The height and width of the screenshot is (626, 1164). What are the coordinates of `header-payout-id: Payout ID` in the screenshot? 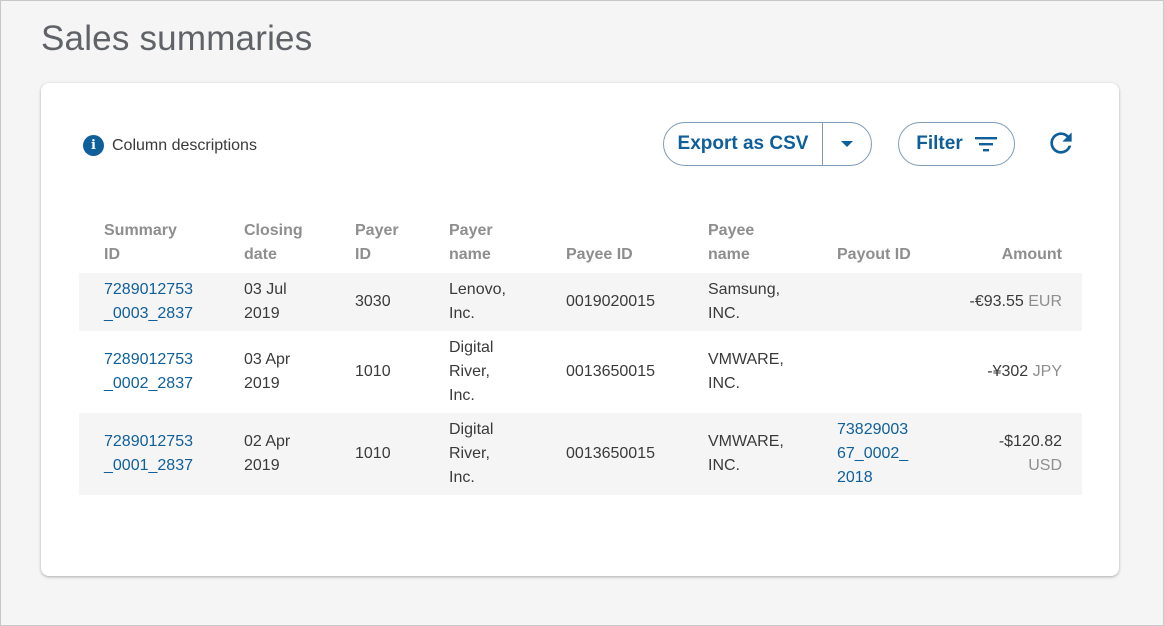 It's located at (875, 243).